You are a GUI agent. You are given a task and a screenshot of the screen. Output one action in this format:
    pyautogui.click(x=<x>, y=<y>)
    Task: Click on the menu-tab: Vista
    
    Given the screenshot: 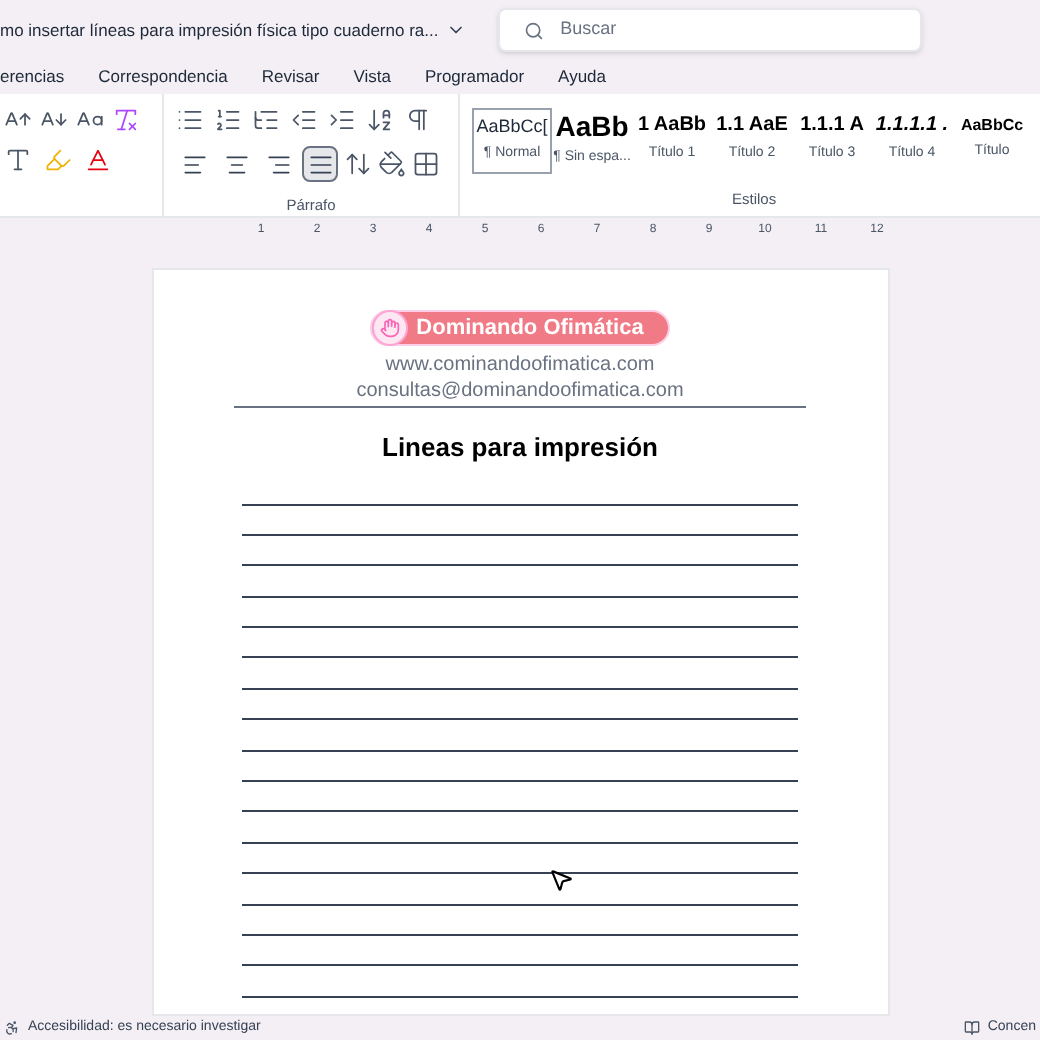 What is the action you would take?
    pyautogui.click(x=372, y=77)
    